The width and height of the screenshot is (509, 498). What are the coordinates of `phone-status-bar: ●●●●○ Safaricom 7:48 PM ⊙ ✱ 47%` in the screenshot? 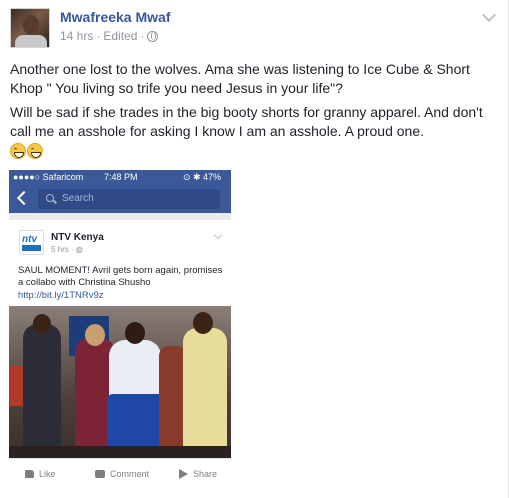 It's located at (120, 177).